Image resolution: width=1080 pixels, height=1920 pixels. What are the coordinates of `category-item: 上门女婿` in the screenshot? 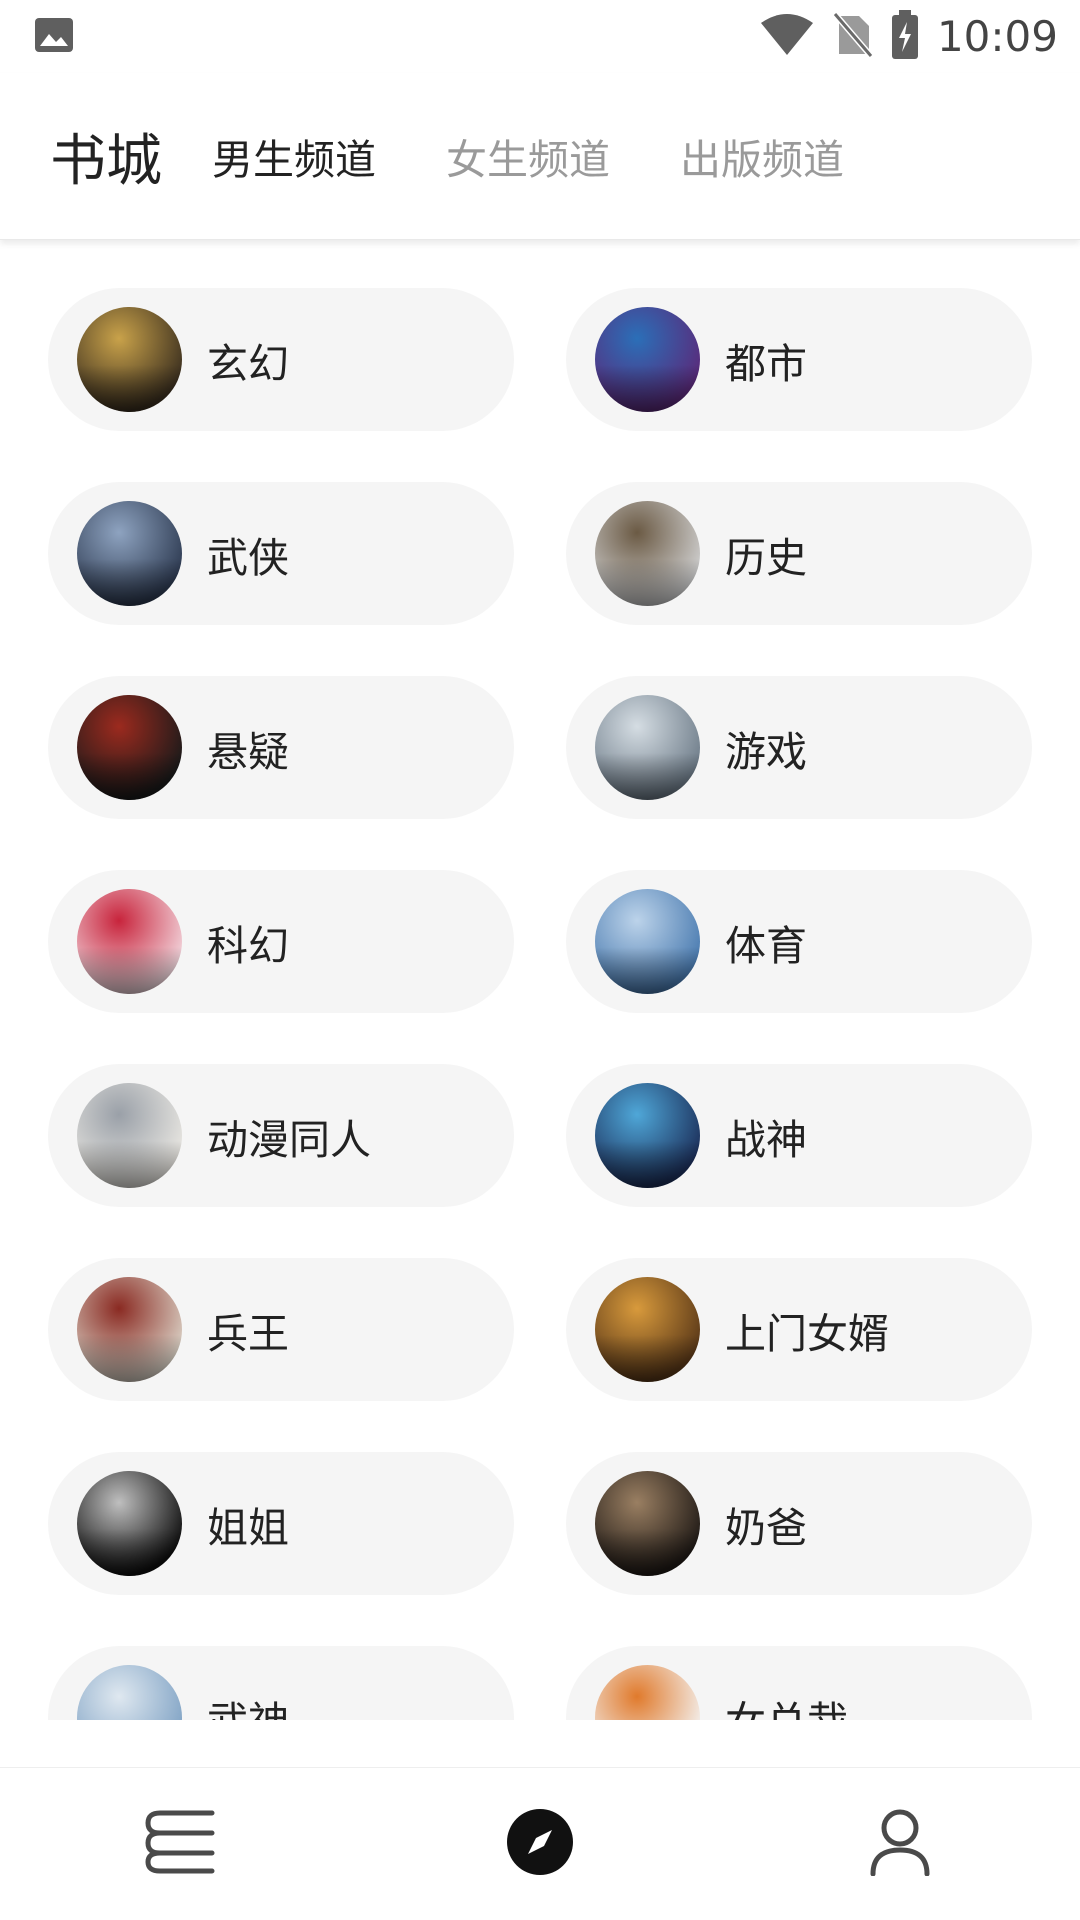 It's located at (799, 1329).